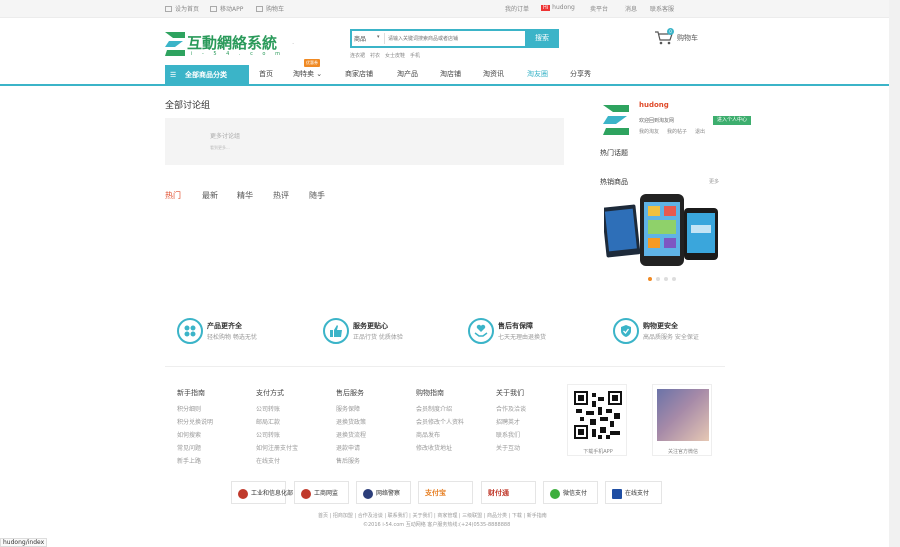 This screenshot has height=547, width=900. I want to click on tab-hot: 热门, so click(173, 195).